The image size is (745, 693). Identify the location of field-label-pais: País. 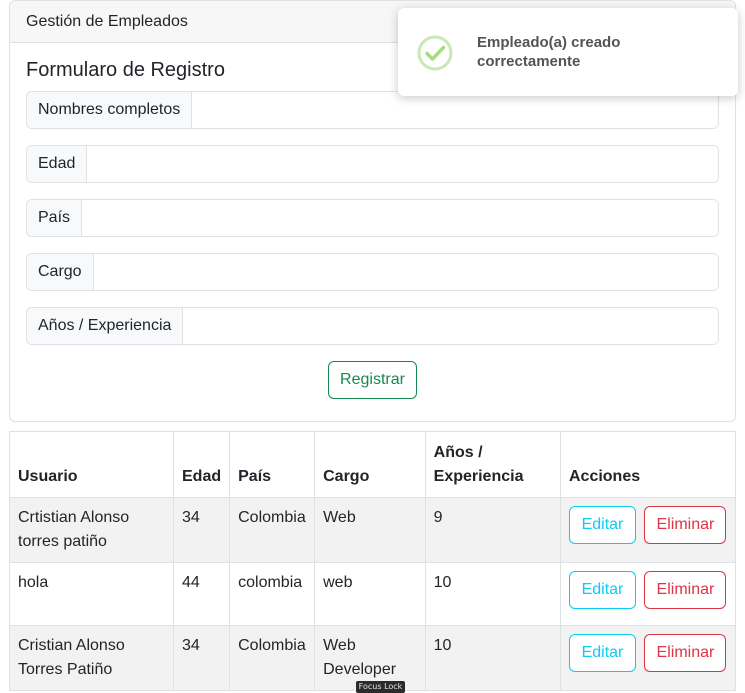
(55, 218).